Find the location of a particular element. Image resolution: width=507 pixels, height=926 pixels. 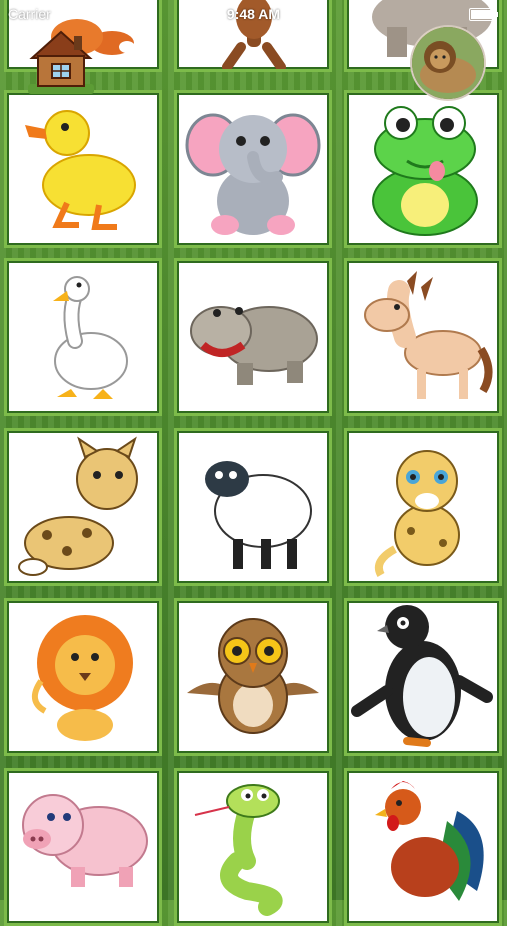

elephant-icon is located at coordinates (253, 174).